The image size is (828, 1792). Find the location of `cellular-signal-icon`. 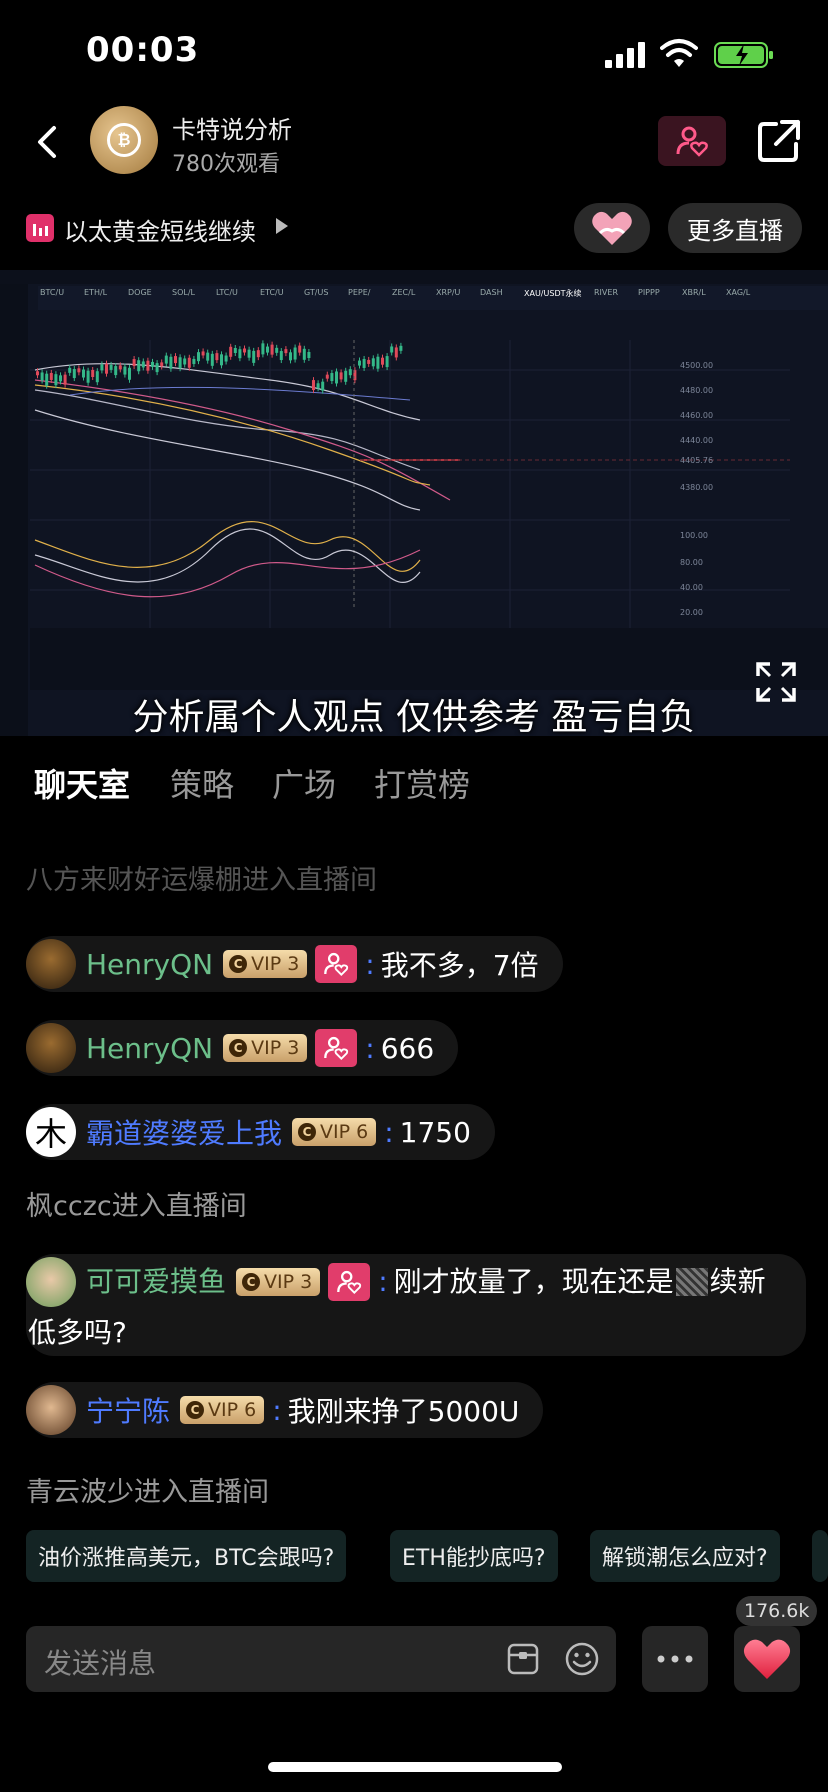

cellular-signal-icon is located at coordinates (625, 55).